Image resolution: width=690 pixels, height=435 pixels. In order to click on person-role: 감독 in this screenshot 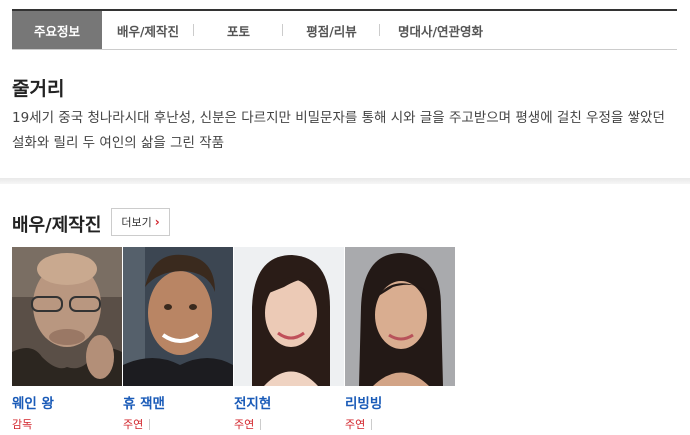, I will do `click(67, 424)`.